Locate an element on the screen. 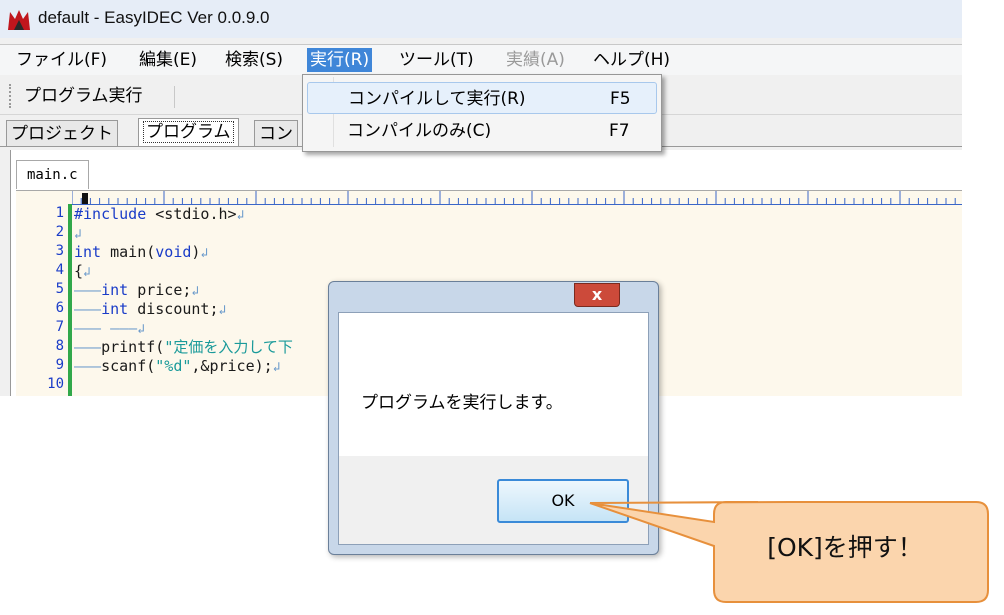  line-number: 3 is located at coordinates (59, 251).